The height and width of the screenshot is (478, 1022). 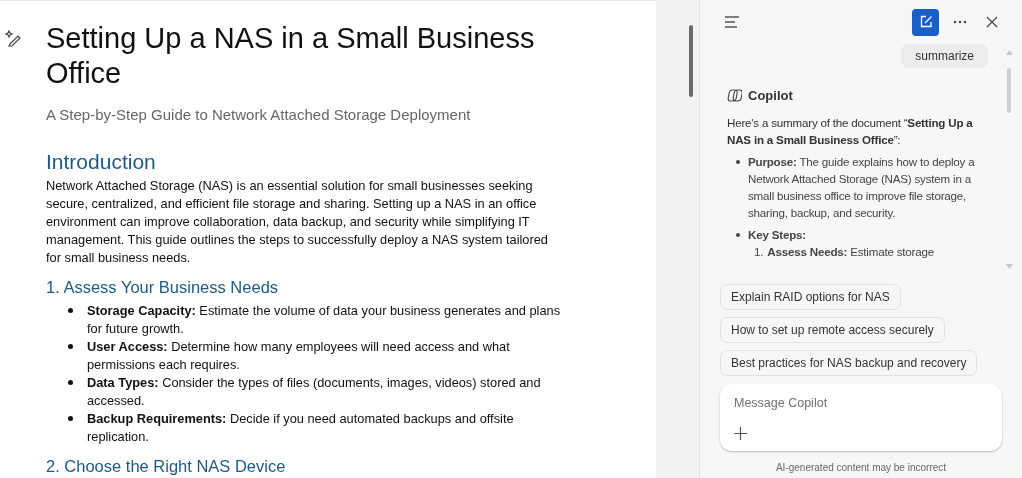 What do you see at coordinates (324, 319) in the screenshot?
I see `list-item-text: Storage Capacity: Estimate the volume of data your business generates and plans for future growth.` at bounding box center [324, 319].